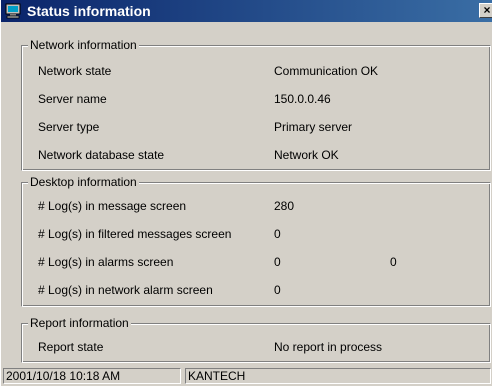  Describe the element at coordinates (302, 99) in the screenshot. I see `server-name-value: 150.0.0.46` at that location.